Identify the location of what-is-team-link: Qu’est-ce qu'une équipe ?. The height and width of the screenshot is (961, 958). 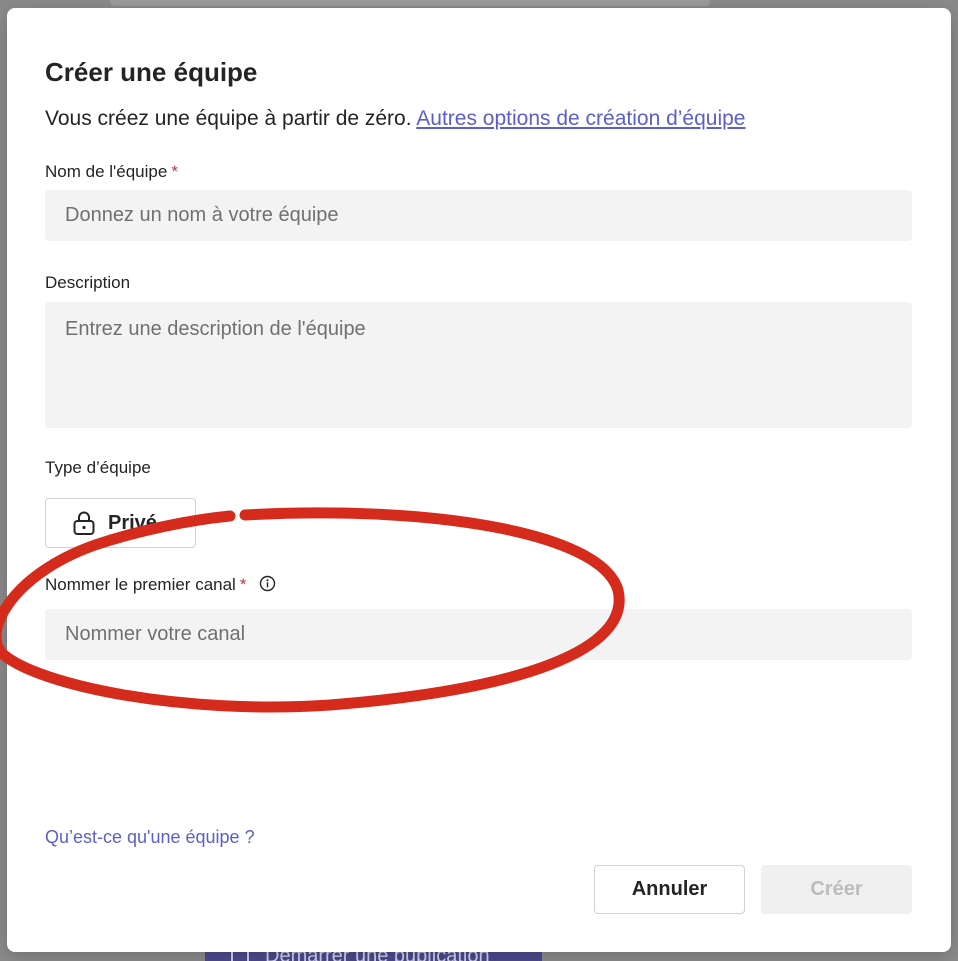
(150, 837).